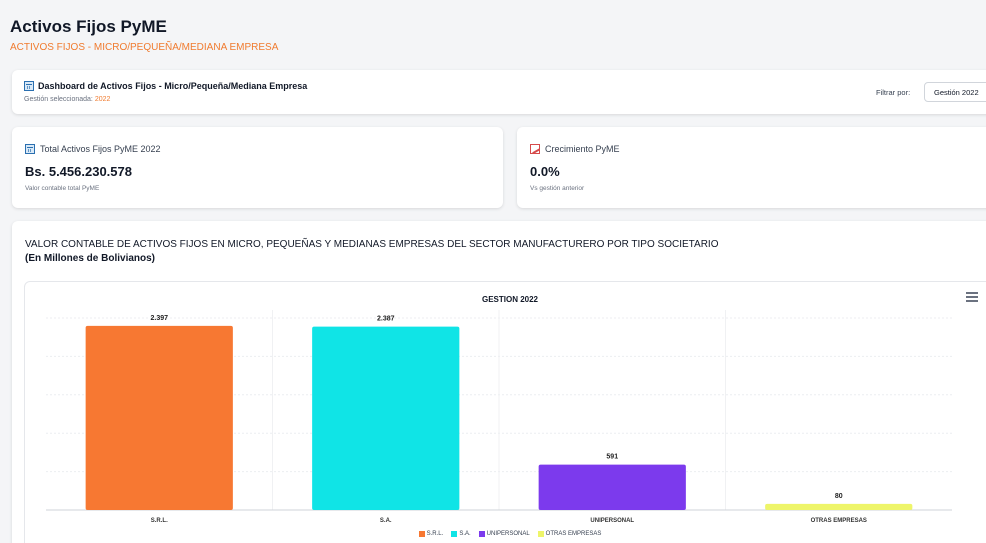  What do you see at coordinates (972, 297) in the screenshot?
I see `hamburger-menu-icon` at bounding box center [972, 297].